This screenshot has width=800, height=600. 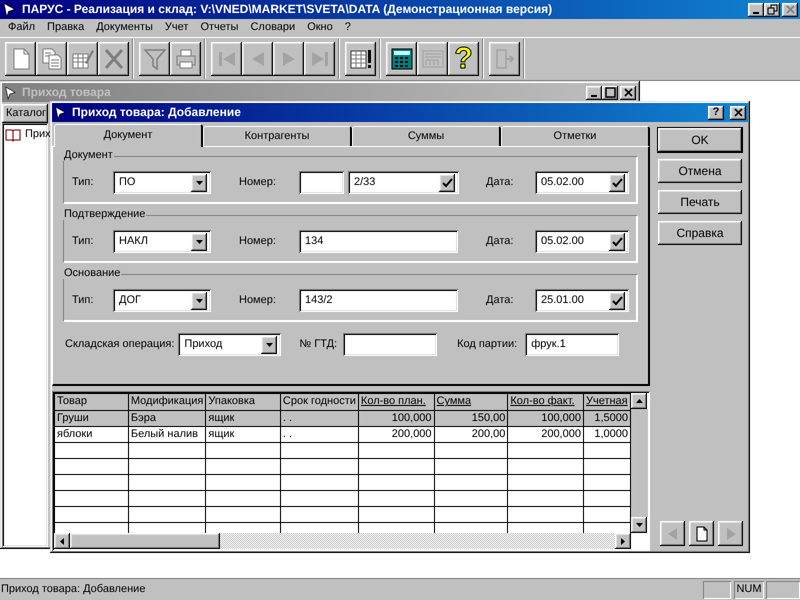 I want to click on column-header: Сумма, so click(x=471, y=402).